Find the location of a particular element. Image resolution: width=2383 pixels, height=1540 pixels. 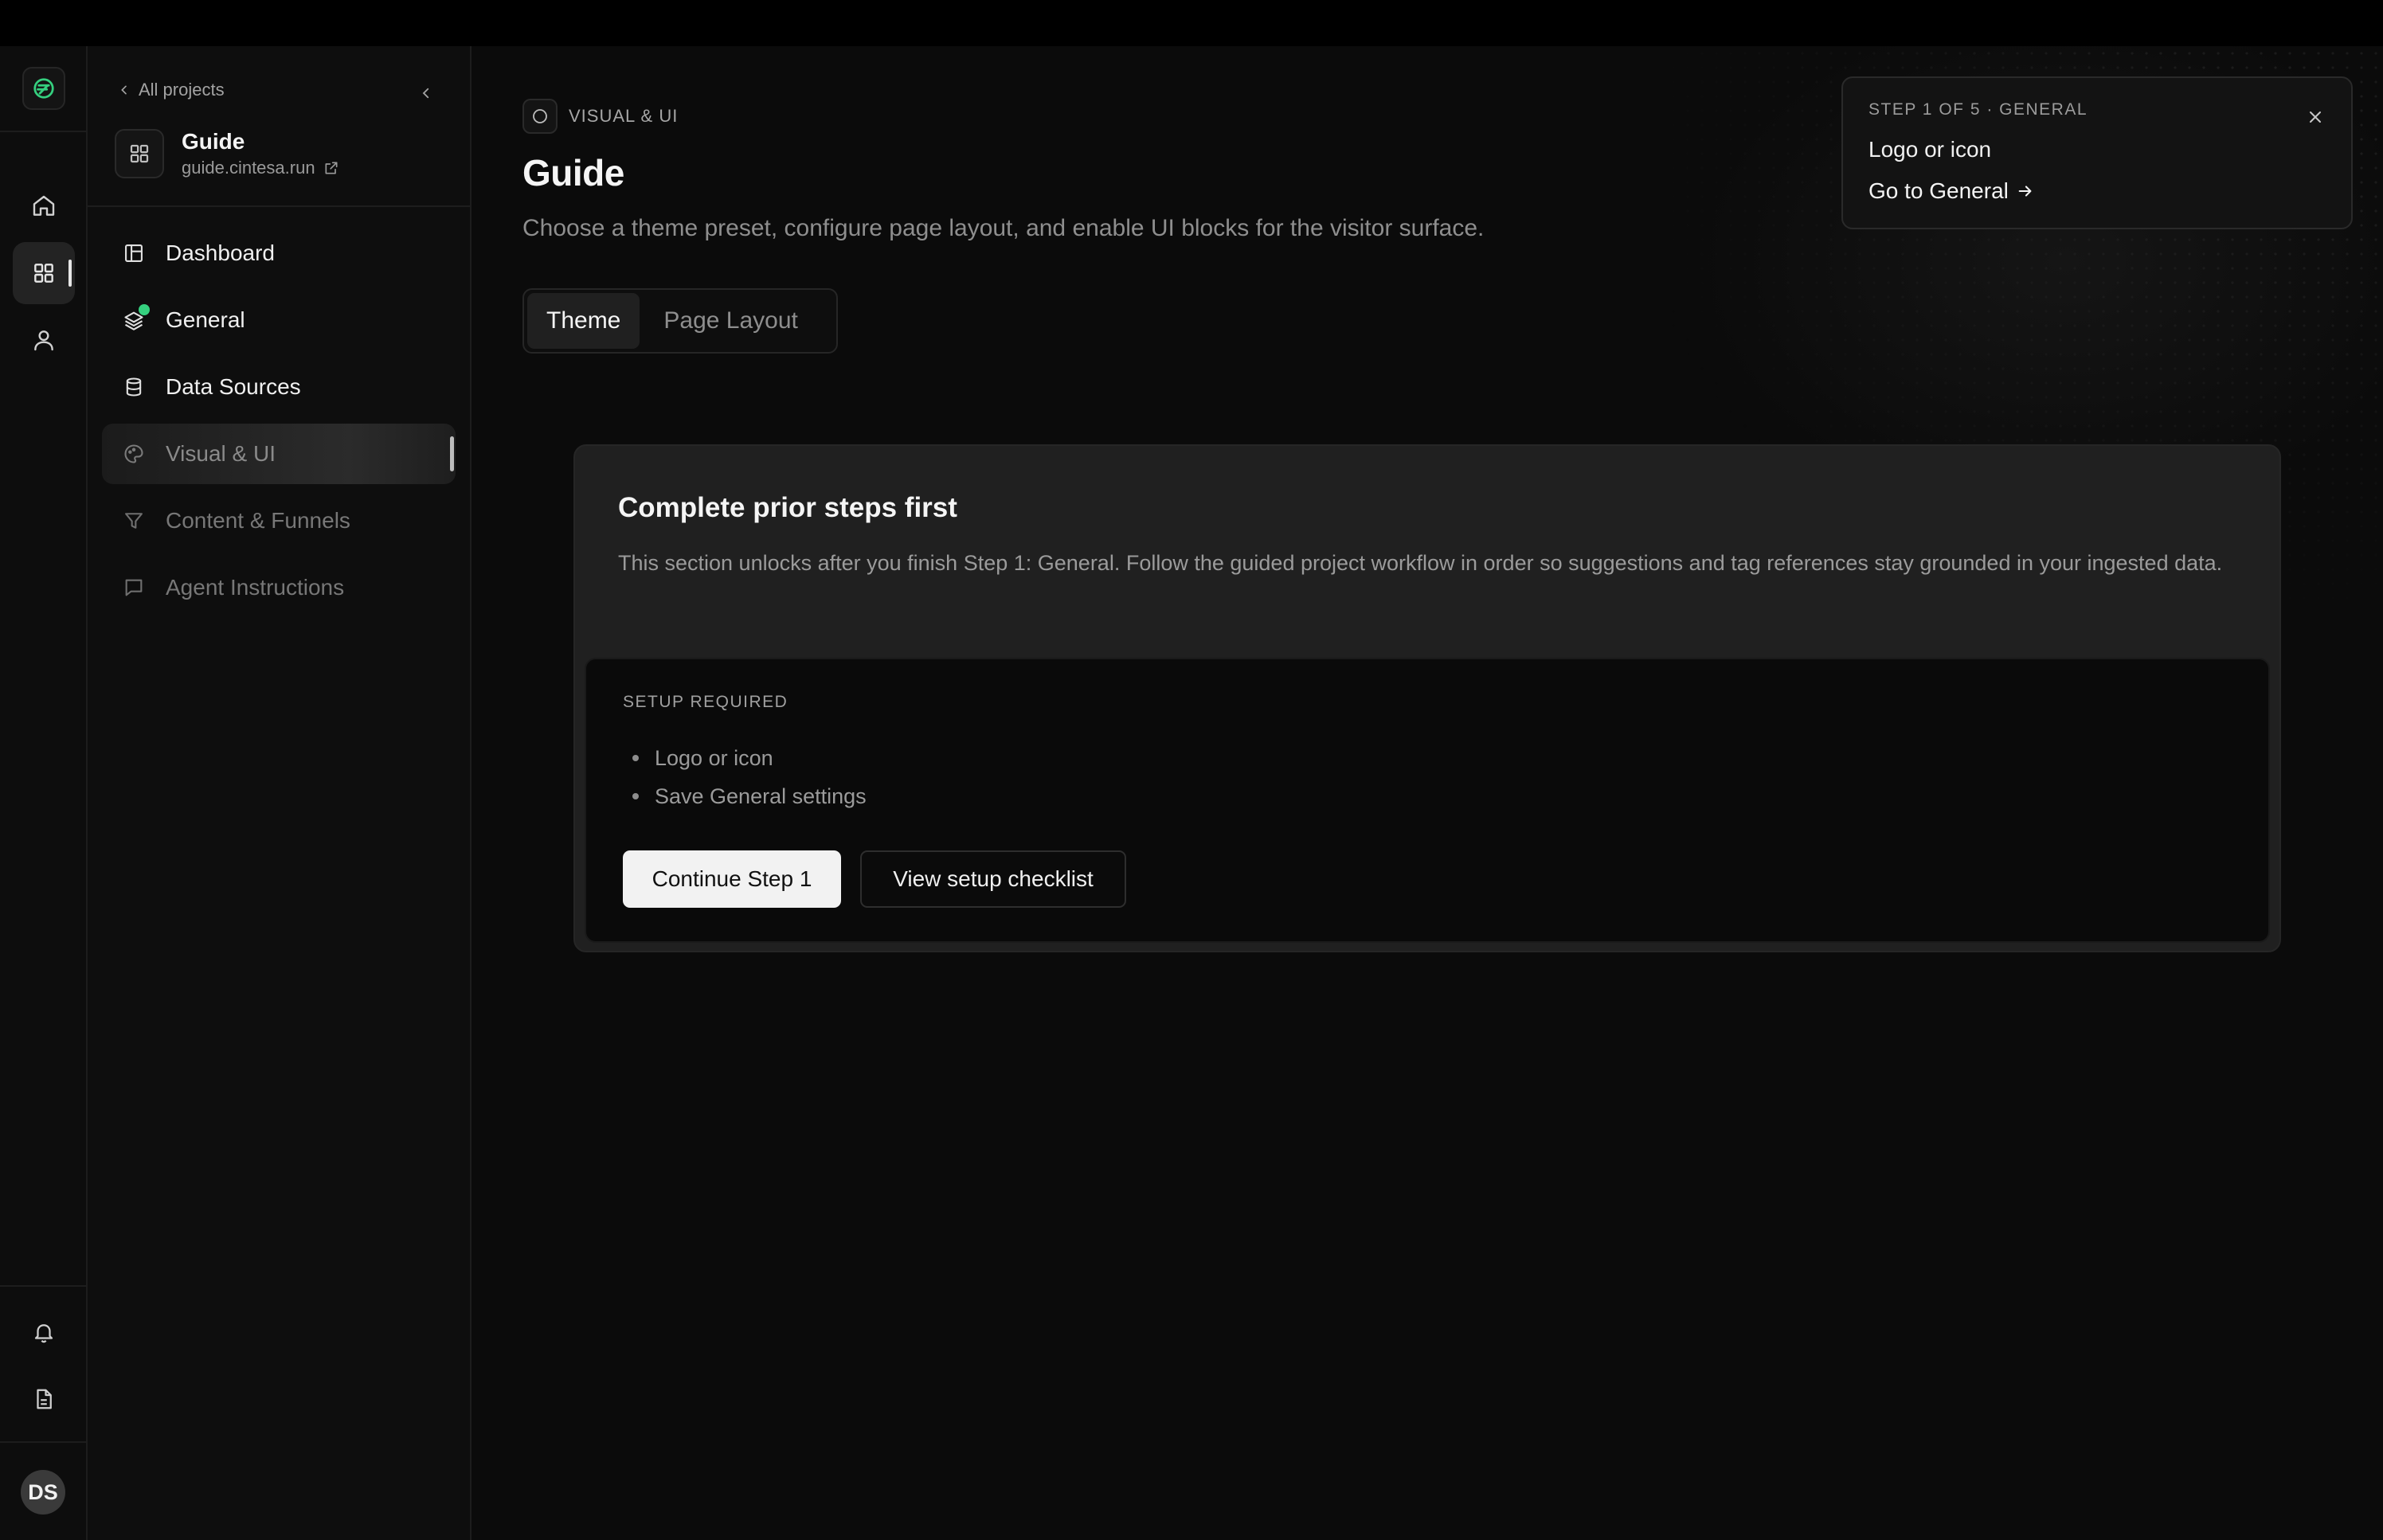

sidebar-item-data-sources: Data Sources is located at coordinates (279, 387).